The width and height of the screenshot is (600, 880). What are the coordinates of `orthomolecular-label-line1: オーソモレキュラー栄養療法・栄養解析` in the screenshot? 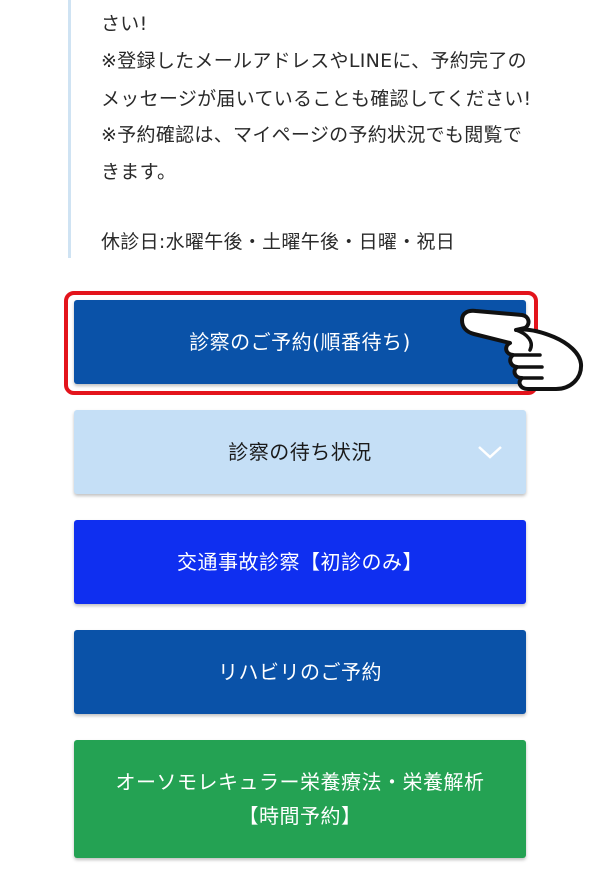 It's located at (300, 782).